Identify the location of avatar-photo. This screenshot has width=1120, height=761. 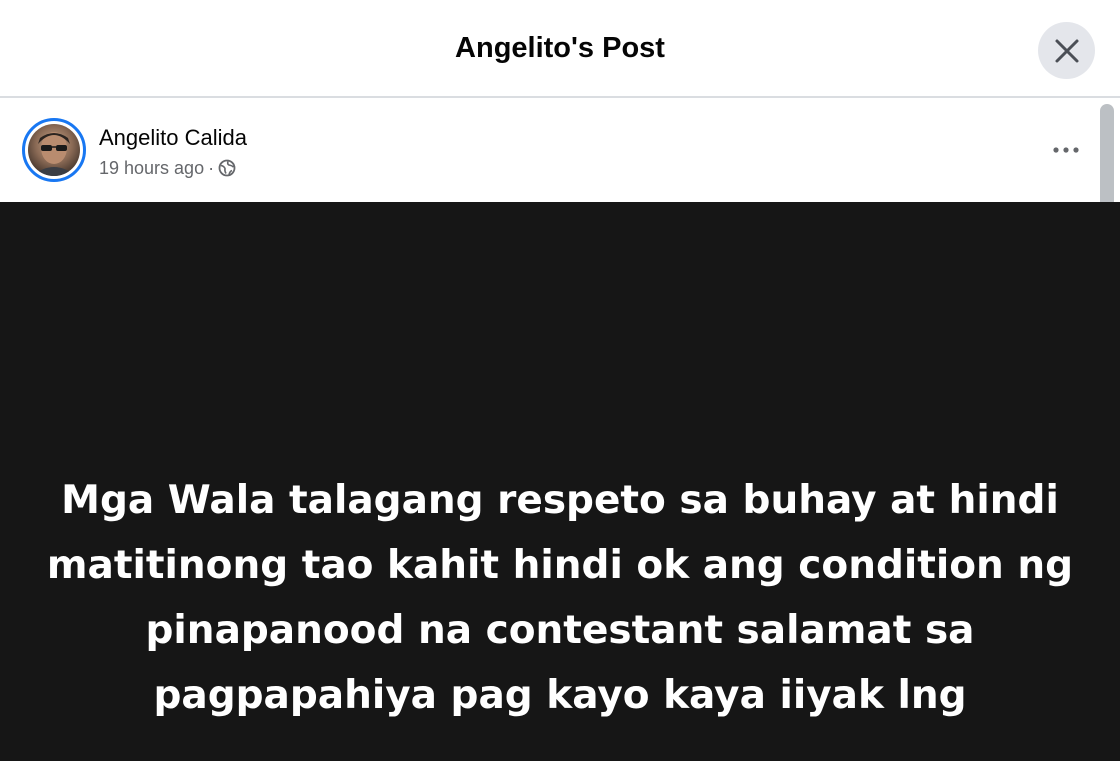
(54, 150).